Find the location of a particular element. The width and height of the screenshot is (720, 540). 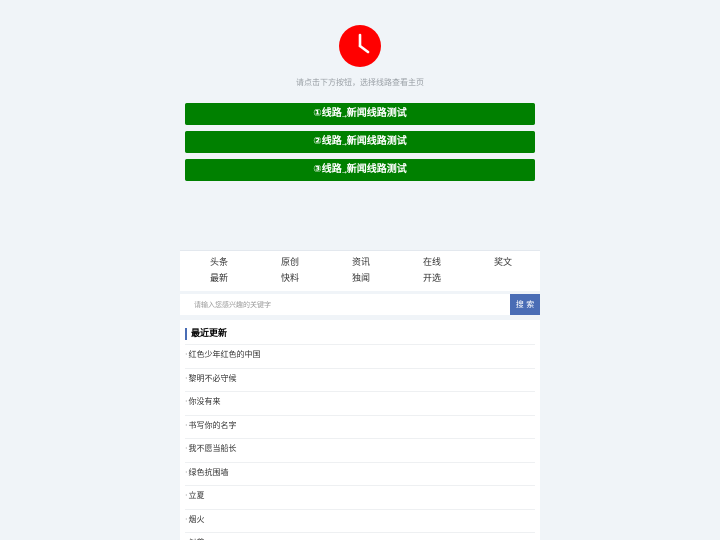

nav-link-online: 在线 is located at coordinates (443, 263).